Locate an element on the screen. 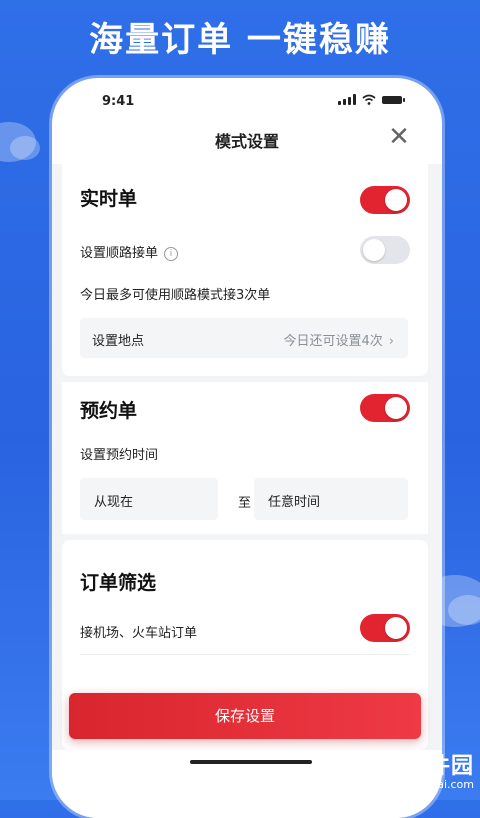  route-label: 设置顺路接单 is located at coordinates (119, 253).